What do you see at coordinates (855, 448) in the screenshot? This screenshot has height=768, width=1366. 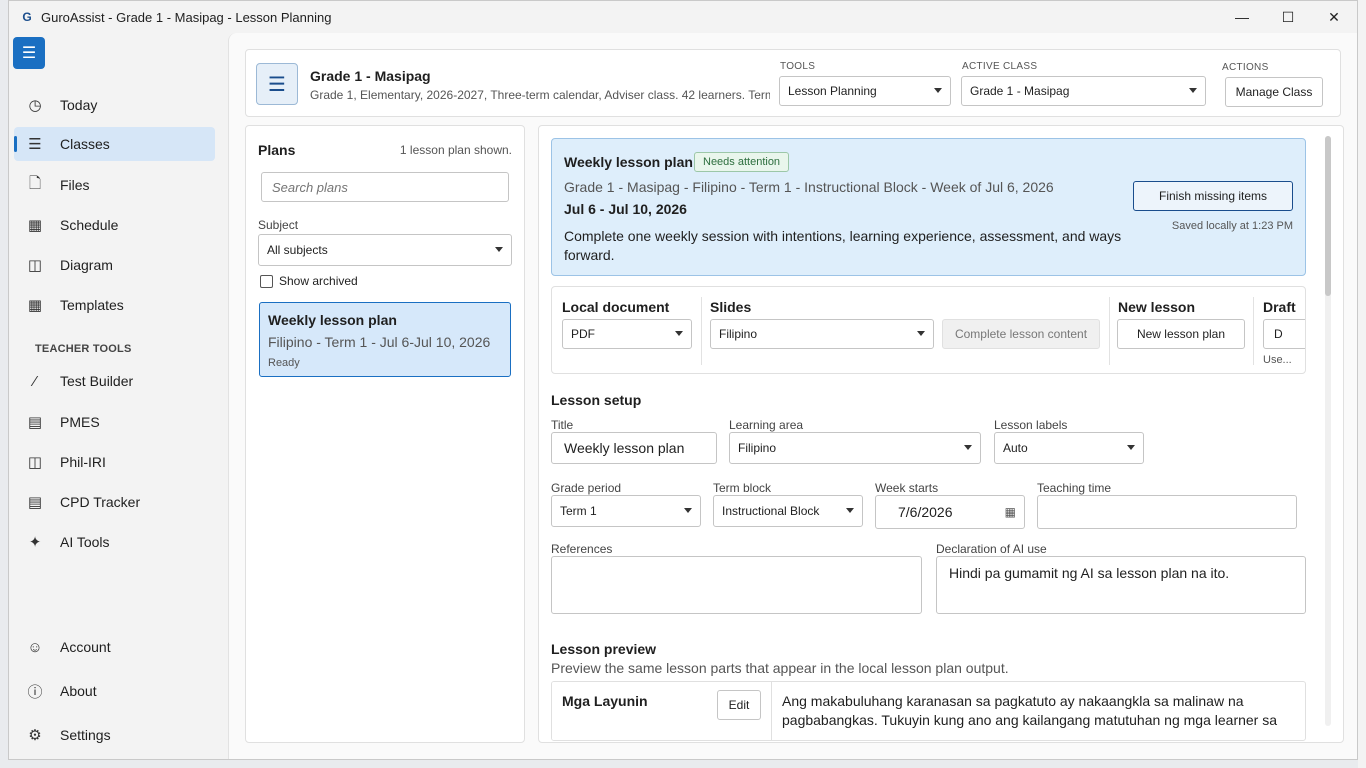 I see `learning-area-select: Filipino` at bounding box center [855, 448].